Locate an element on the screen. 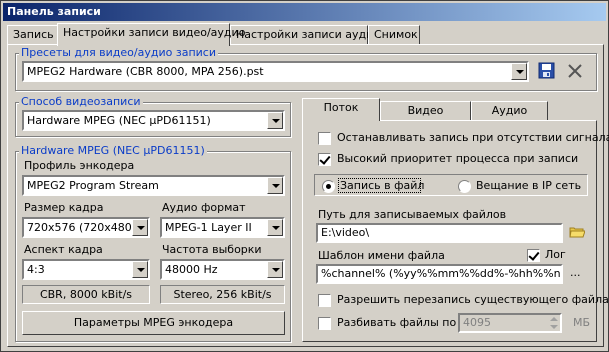  broadcast-ip-label: Вещание в IP сеть is located at coordinates (529, 185).